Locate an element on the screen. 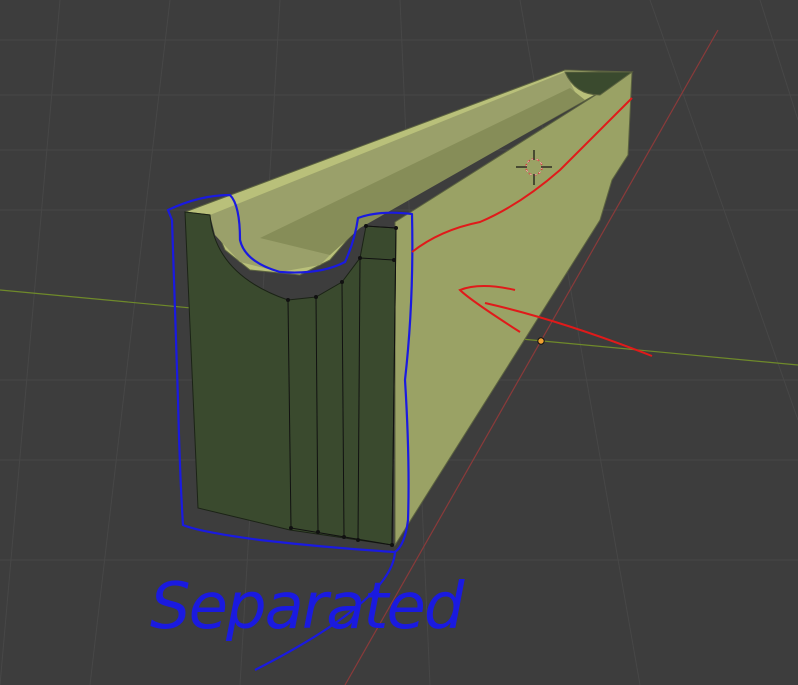 The image size is (798, 685). separated-label: Separated is located at coordinates (307, 607).